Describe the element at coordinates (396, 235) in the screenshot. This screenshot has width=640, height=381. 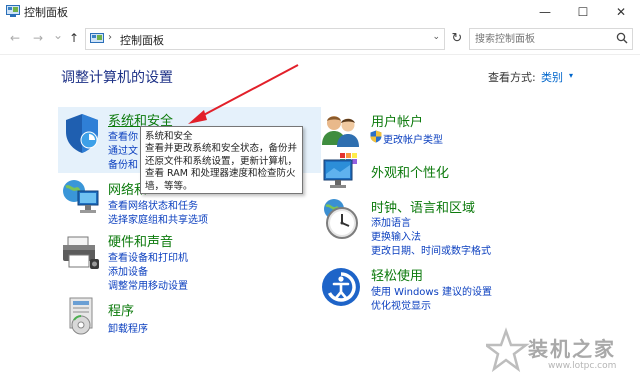
I see `clock-link-change-input: 更换输入法` at that location.